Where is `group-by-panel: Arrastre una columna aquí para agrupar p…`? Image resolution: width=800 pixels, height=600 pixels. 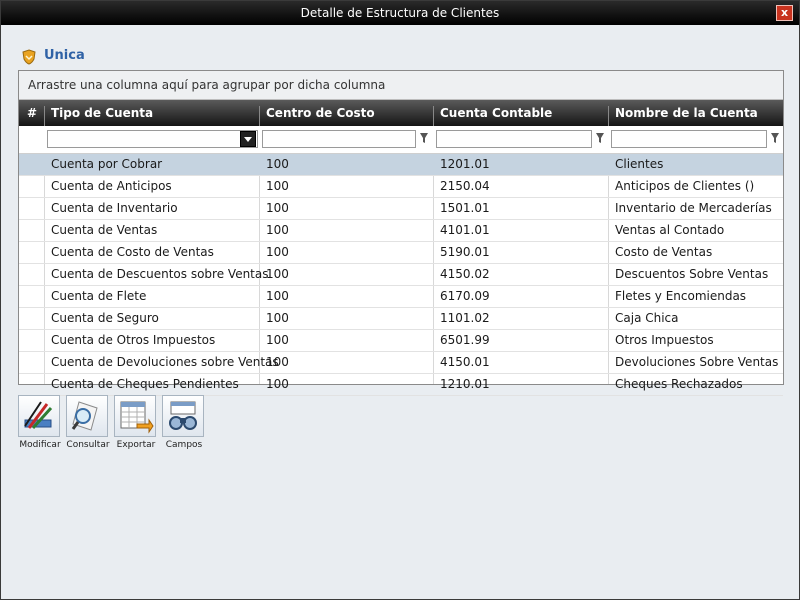
group-by-panel: Arrastre una columna aquí para agrupar p… is located at coordinates (401, 85).